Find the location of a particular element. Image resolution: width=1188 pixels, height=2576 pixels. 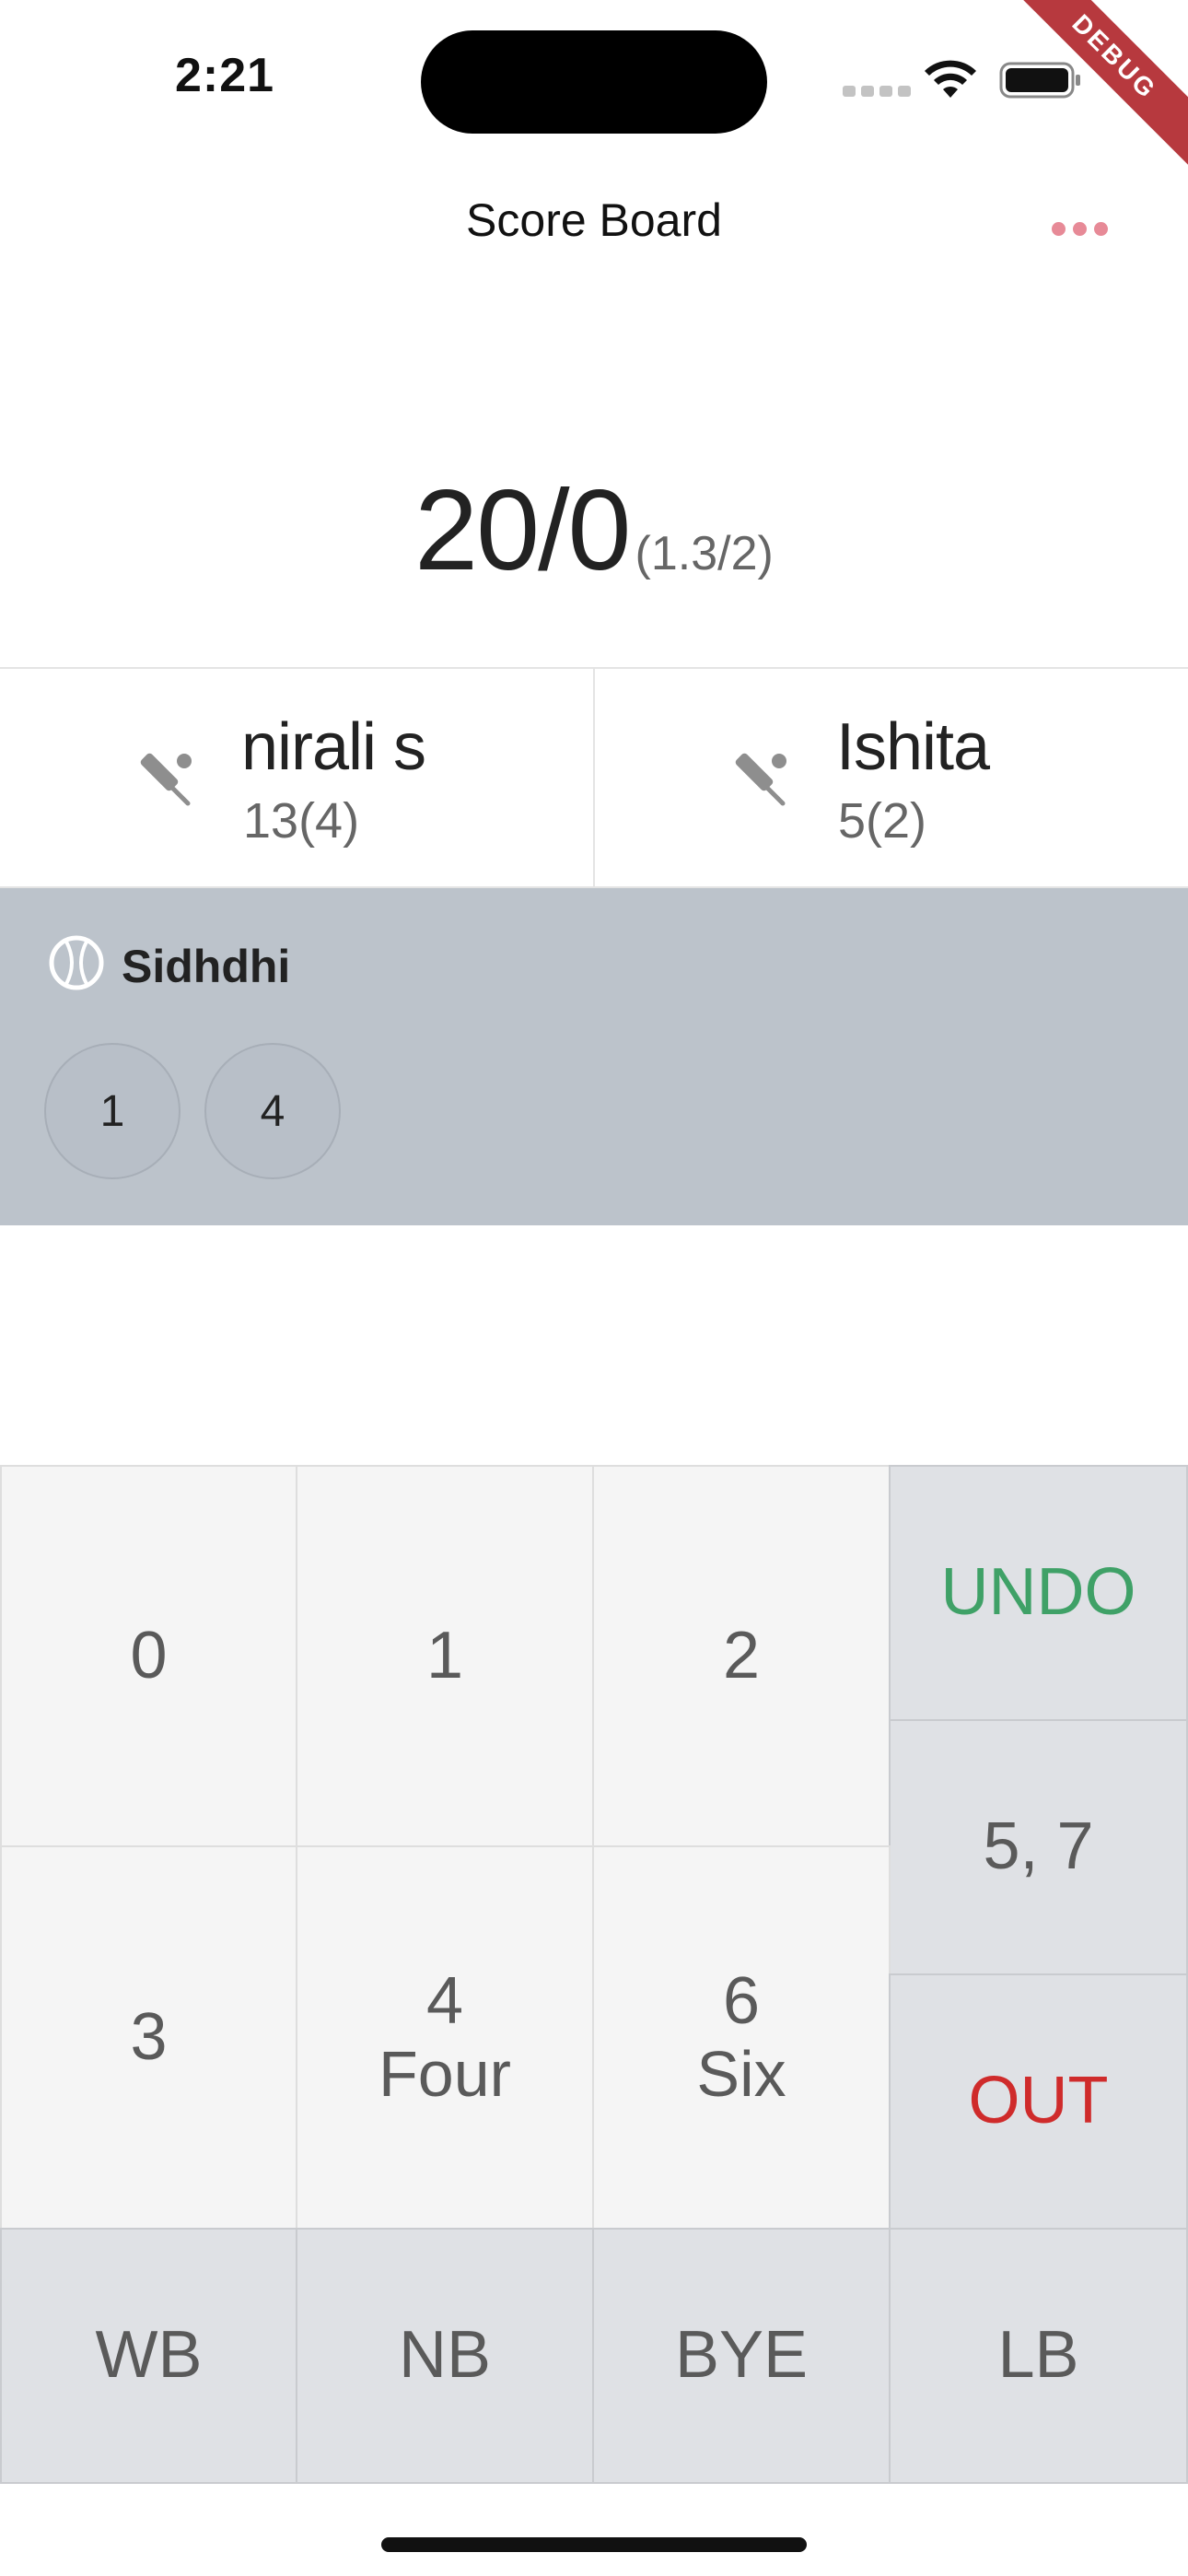

batsman-card-1: nirali s 13(4) is located at coordinates (297, 777).